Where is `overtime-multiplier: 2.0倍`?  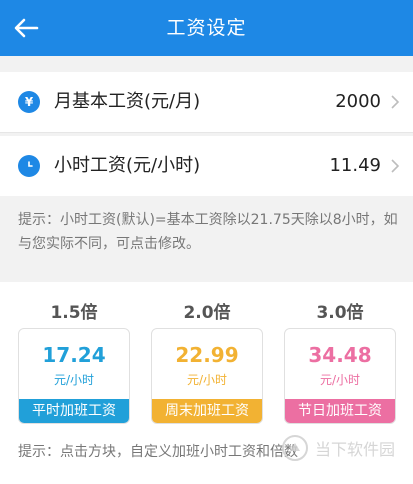
overtime-multiplier: 2.0倍 is located at coordinates (207, 313).